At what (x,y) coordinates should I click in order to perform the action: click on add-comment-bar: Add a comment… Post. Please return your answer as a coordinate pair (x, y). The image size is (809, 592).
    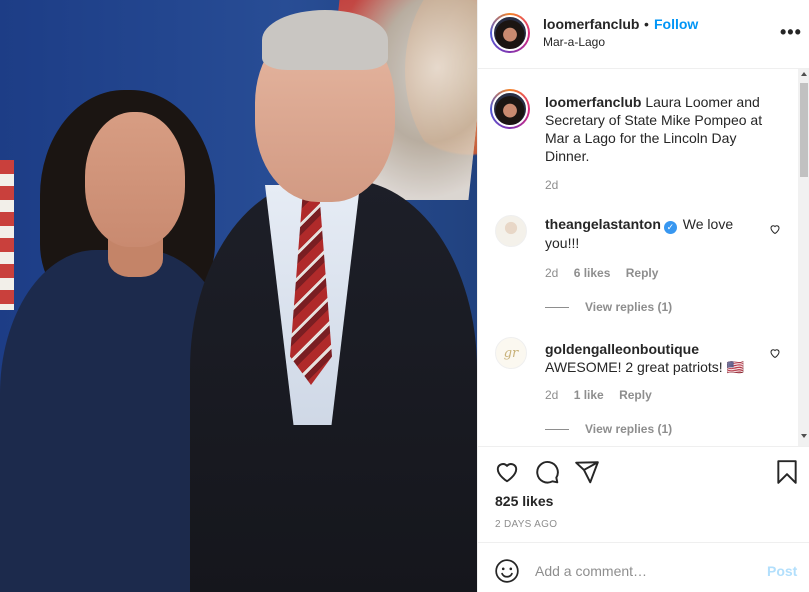
    Looking at the image, I should click on (643, 567).